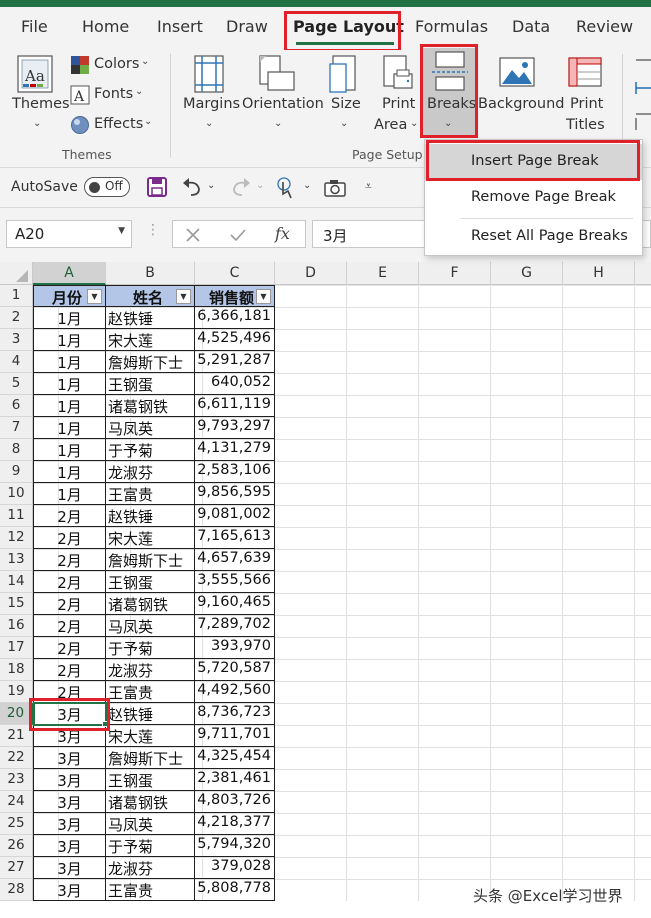 Image resolution: width=651 pixels, height=918 pixels. I want to click on tab-file: File, so click(34, 26).